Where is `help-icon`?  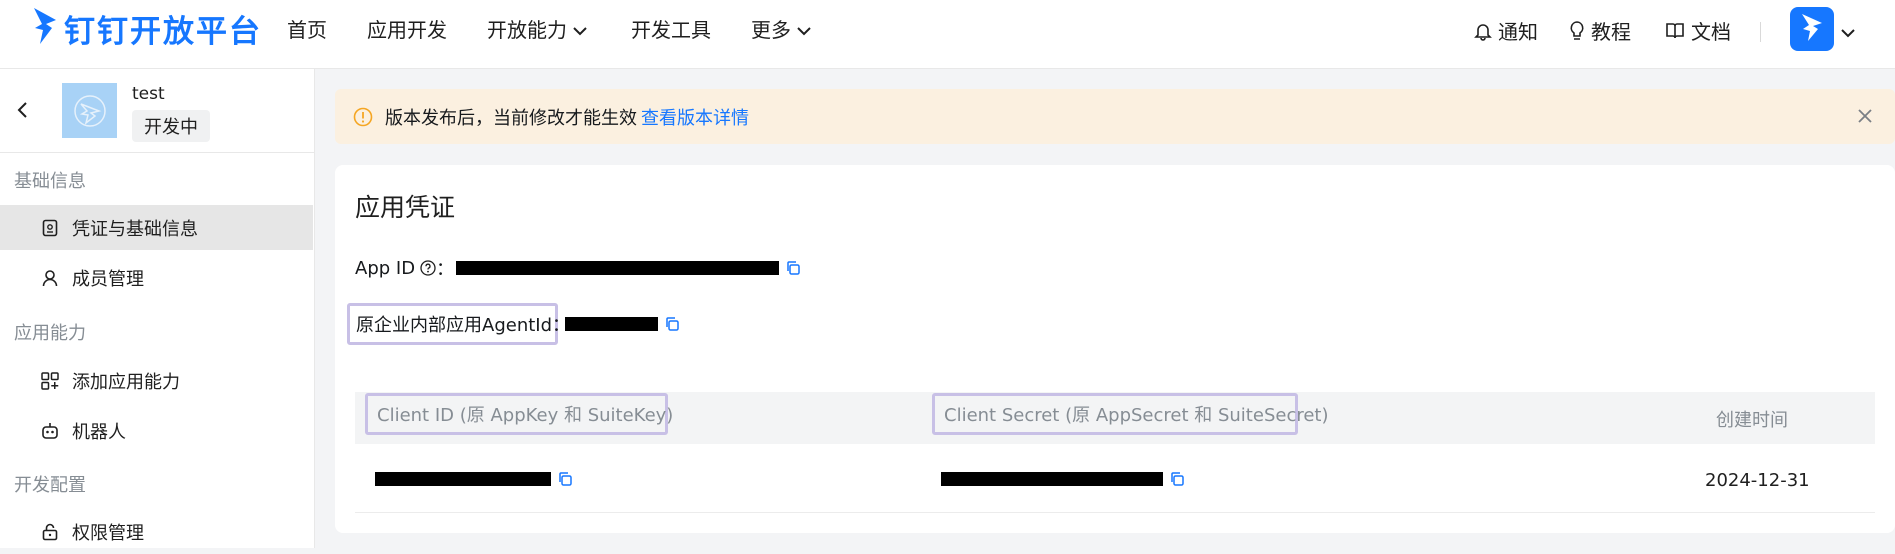
help-icon is located at coordinates (428, 268).